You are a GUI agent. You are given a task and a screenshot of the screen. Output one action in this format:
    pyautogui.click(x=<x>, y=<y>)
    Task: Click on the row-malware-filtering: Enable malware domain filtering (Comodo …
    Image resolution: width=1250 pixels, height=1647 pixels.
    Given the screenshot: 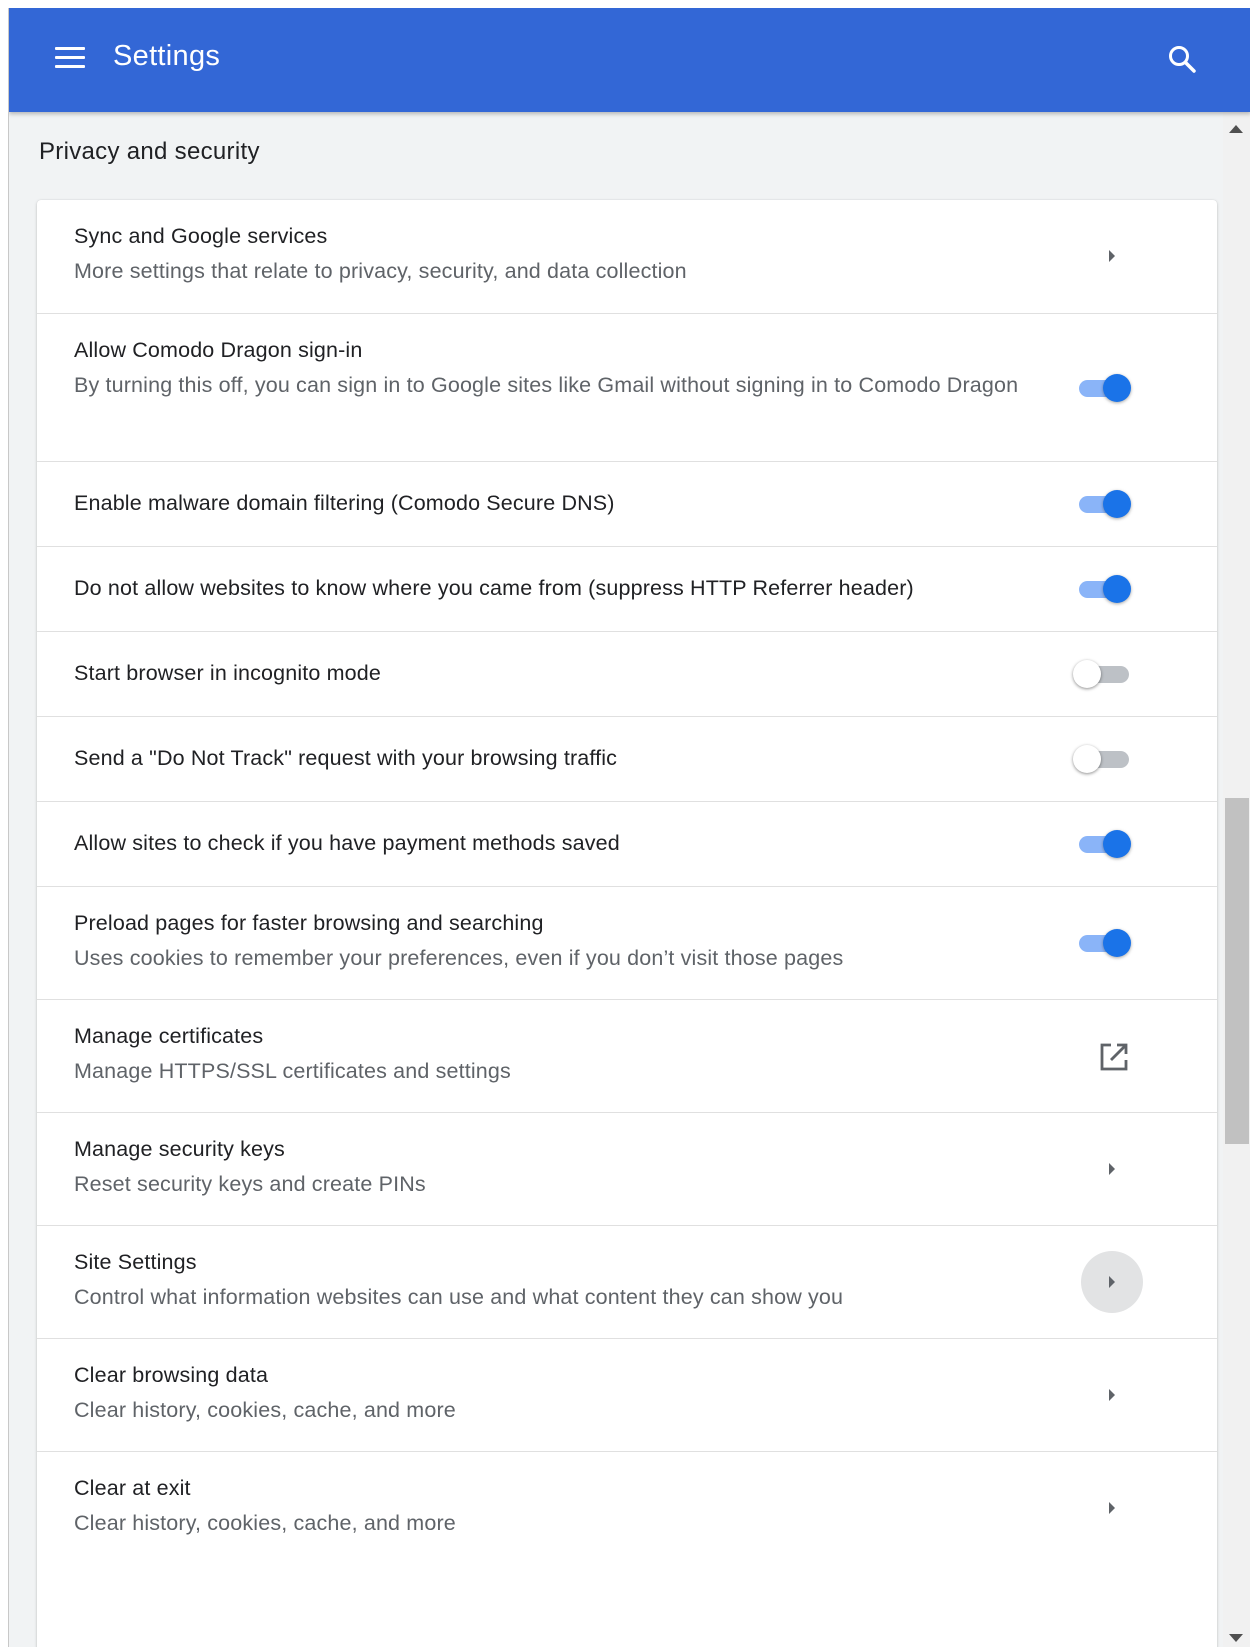 What is the action you would take?
    pyautogui.click(x=627, y=503)
    